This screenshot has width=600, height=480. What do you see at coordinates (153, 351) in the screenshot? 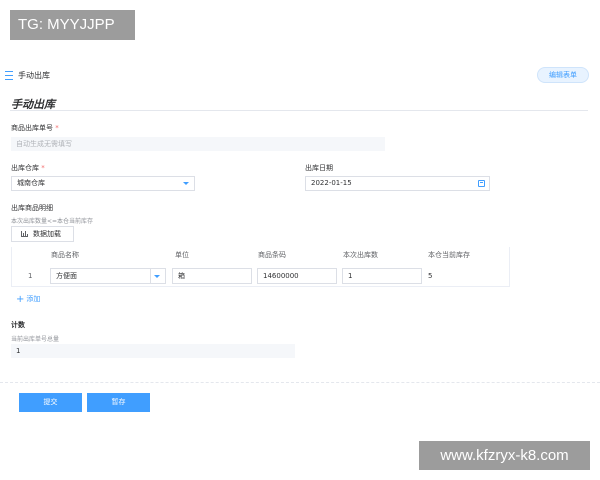
I see `count-field: 1` at bounding box center [153, 351].